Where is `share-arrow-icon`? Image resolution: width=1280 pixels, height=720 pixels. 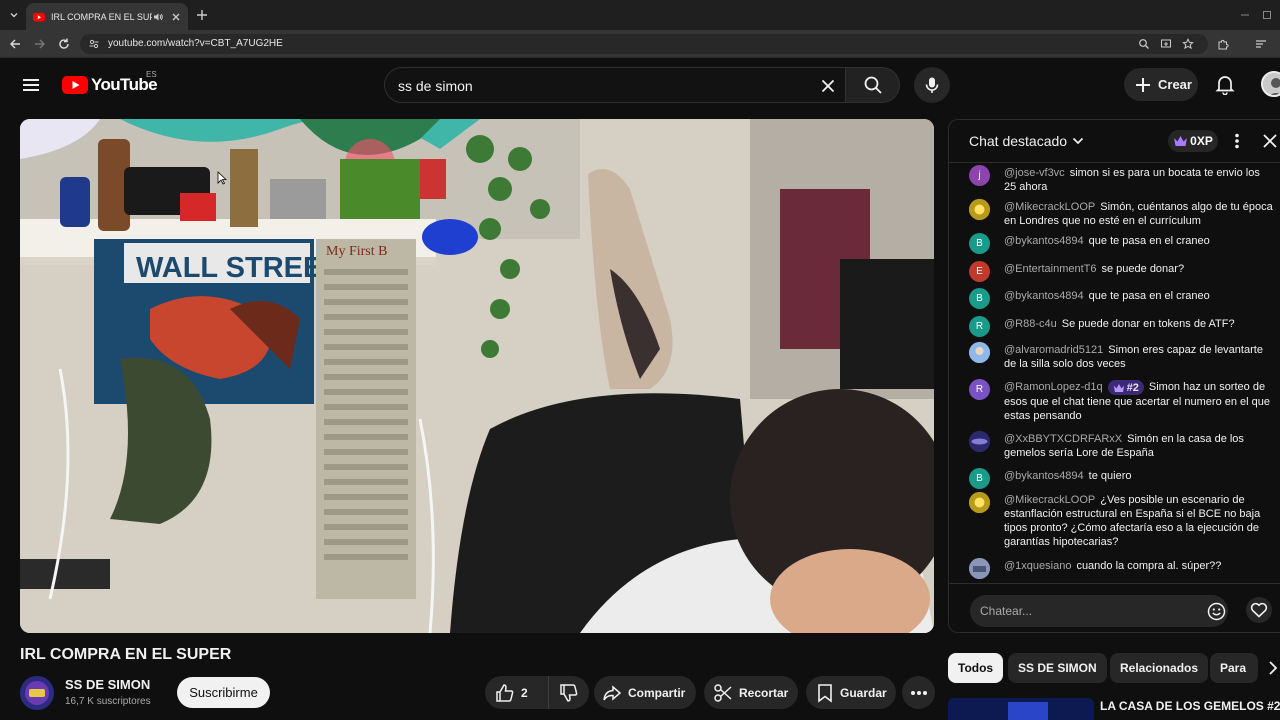 share-arrow-icon is located at coordinates (612, 692).